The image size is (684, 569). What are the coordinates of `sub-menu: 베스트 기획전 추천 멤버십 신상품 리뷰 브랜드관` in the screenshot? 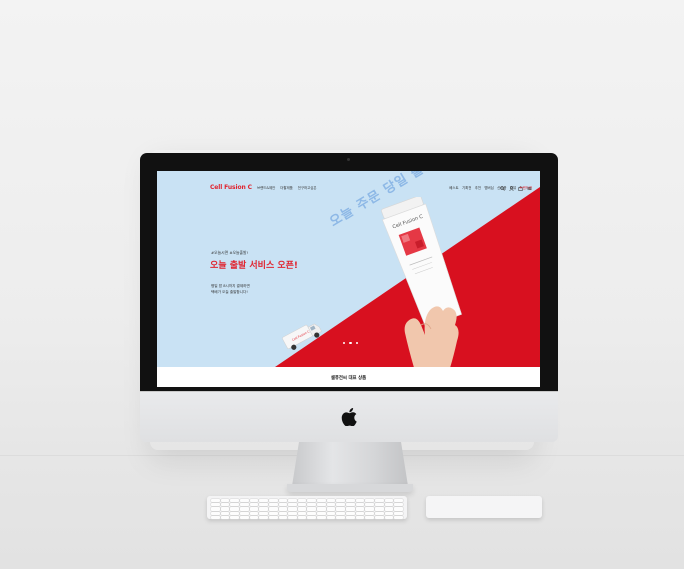 It's located at (490, 187).